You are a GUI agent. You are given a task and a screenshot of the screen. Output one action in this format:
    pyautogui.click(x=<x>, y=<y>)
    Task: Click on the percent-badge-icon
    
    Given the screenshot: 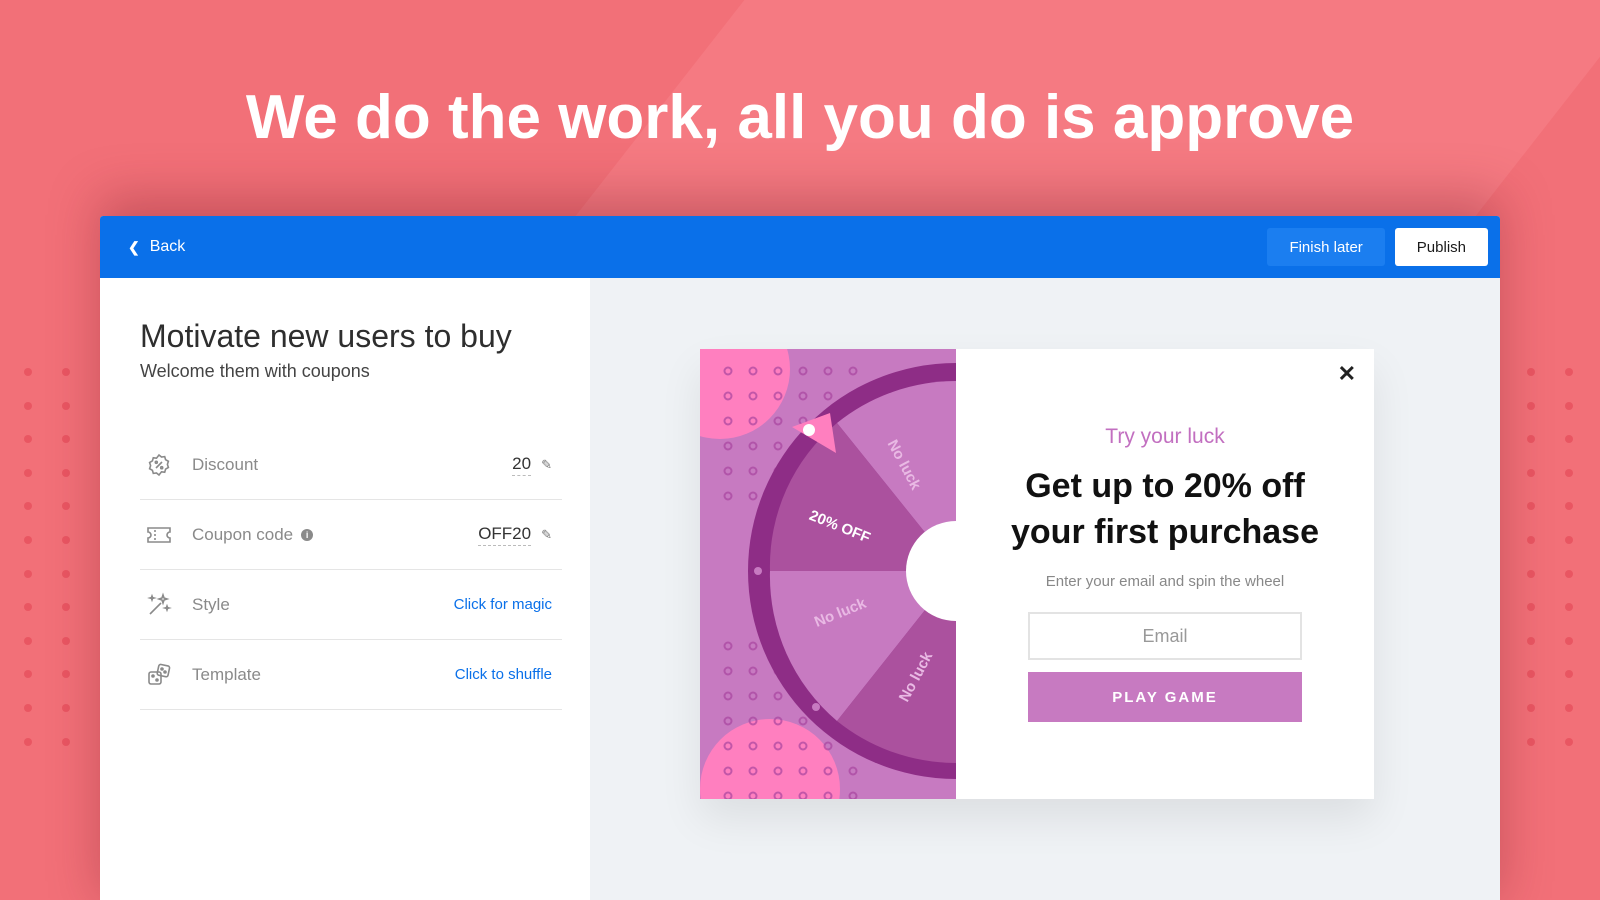 What is the action you would take?
    pyautogui.click(x=159, y=465)
    